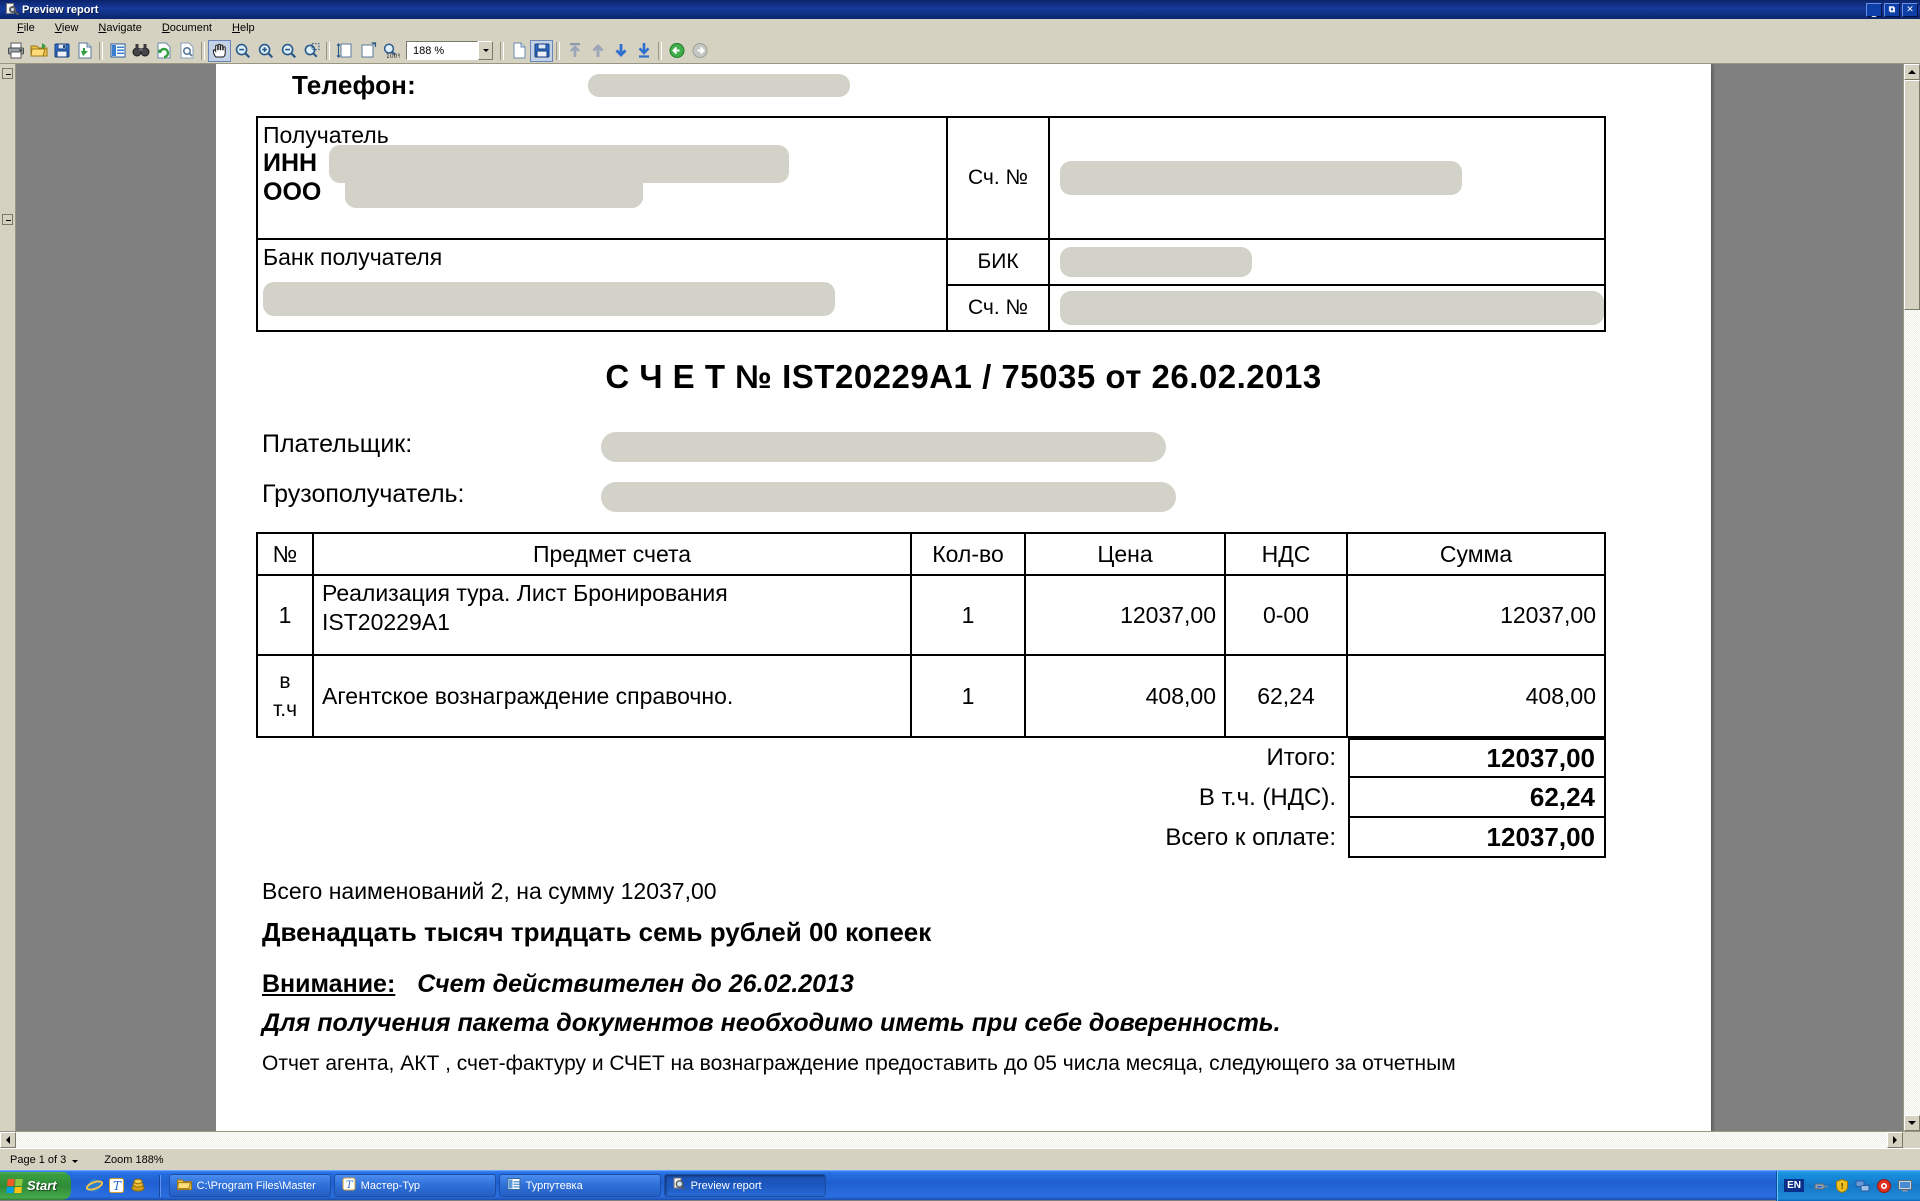  I want to click on record-icon, so click(1884, 1186).